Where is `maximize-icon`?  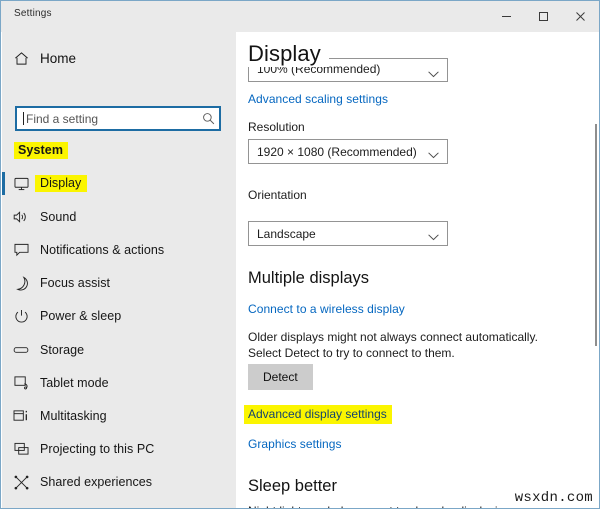 maximize-icon is located at coordinates (543, 16).